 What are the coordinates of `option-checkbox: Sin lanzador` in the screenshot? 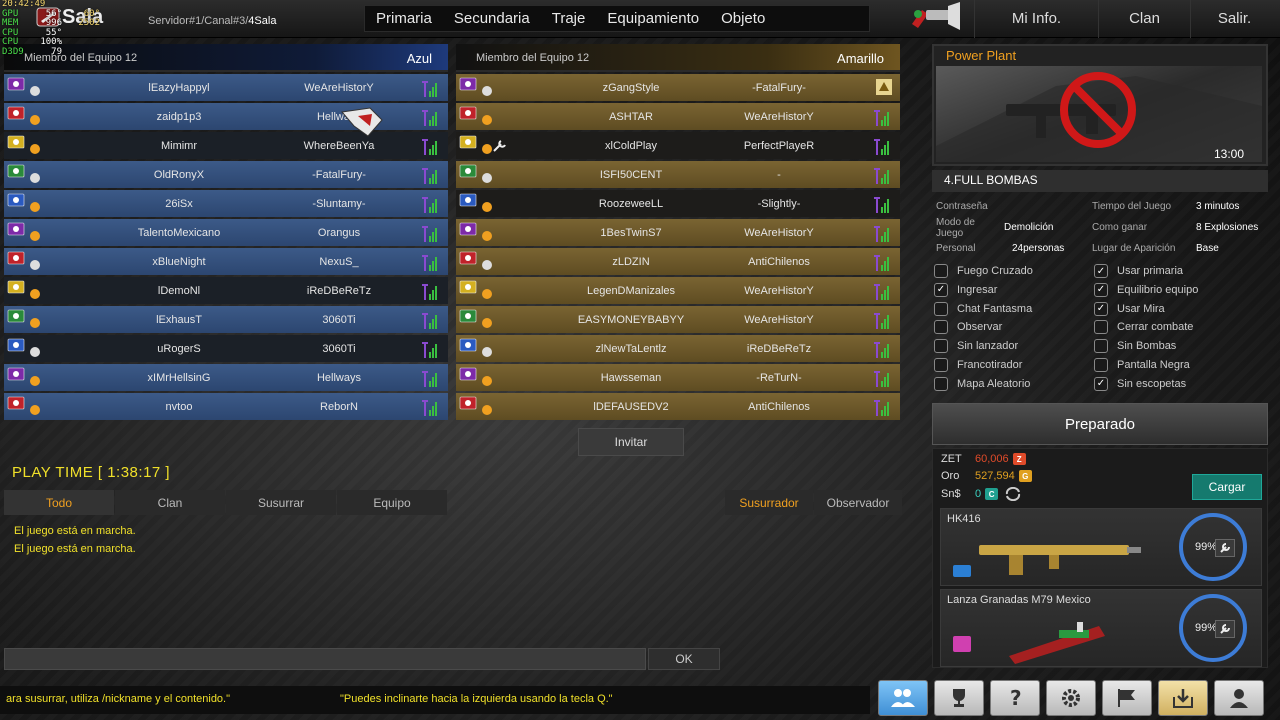 It's located at (976, 346).